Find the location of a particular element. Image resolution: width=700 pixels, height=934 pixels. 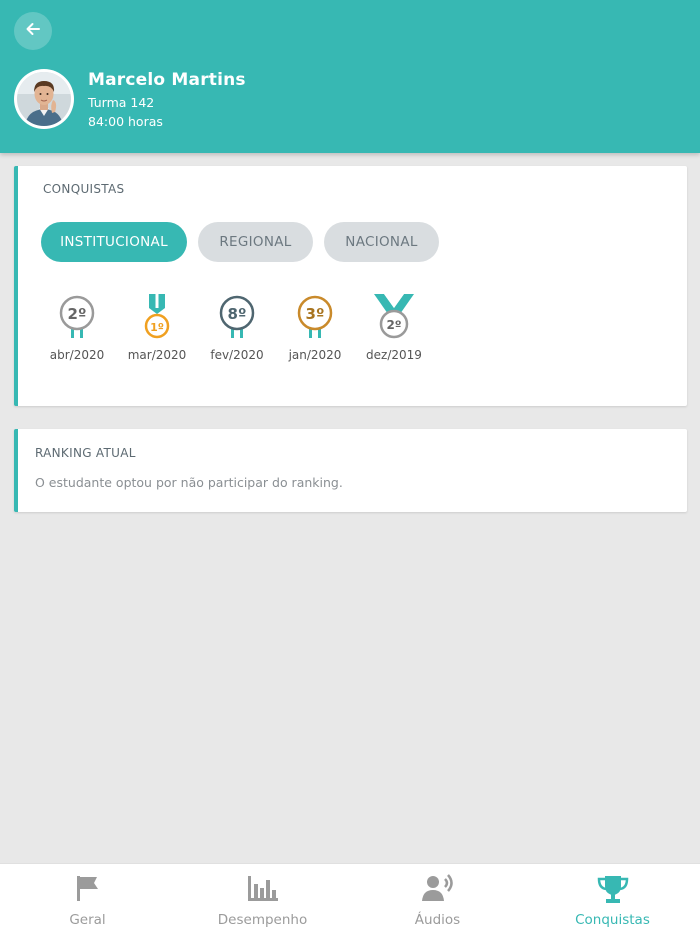

tab-conquistas: Conquistas is located at coordinates (612, 899).